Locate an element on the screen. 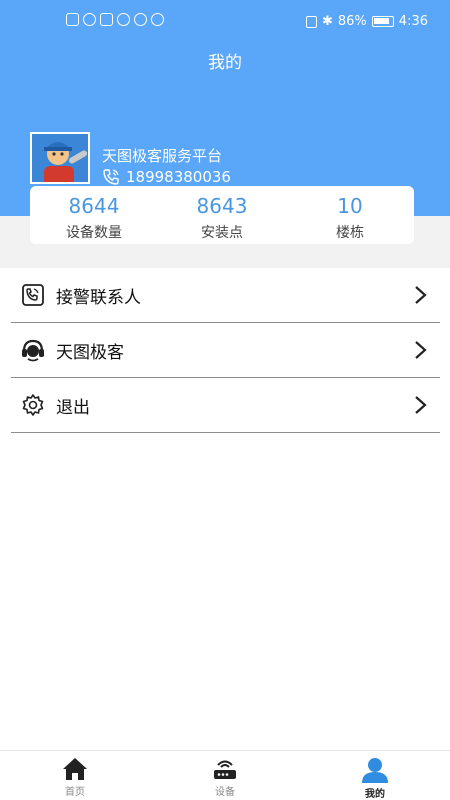  menu-label: 天图极客 is located at coordinates (90, 352).